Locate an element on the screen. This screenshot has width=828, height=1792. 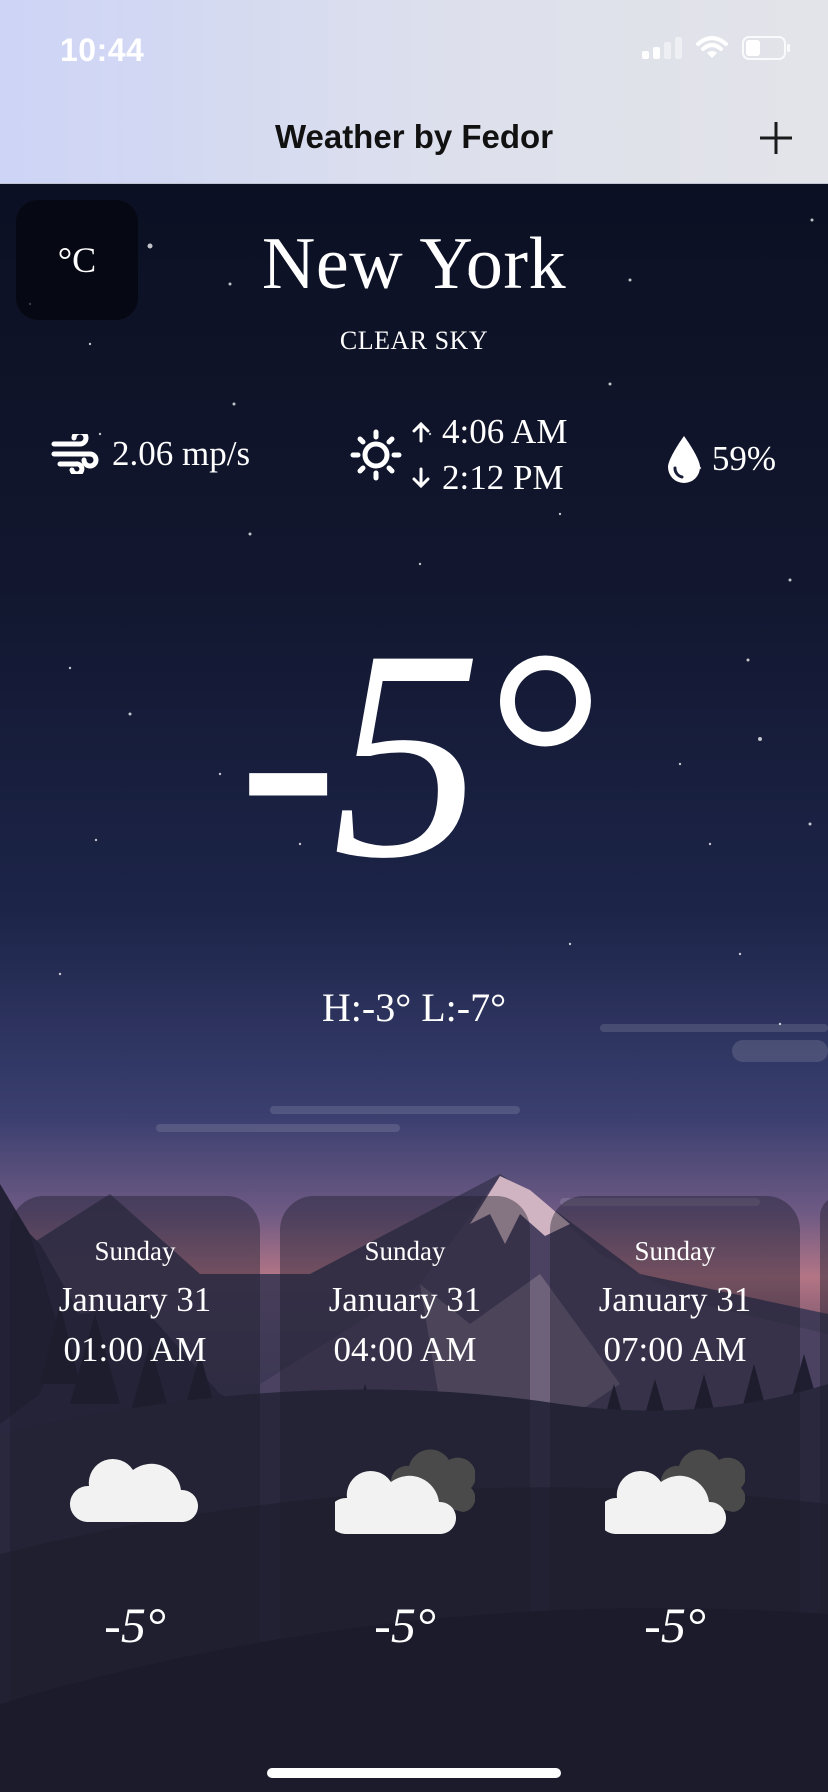
forecast-card: Sunday January 31 07:00 AM -5° is located at coordinates (675, 1464).